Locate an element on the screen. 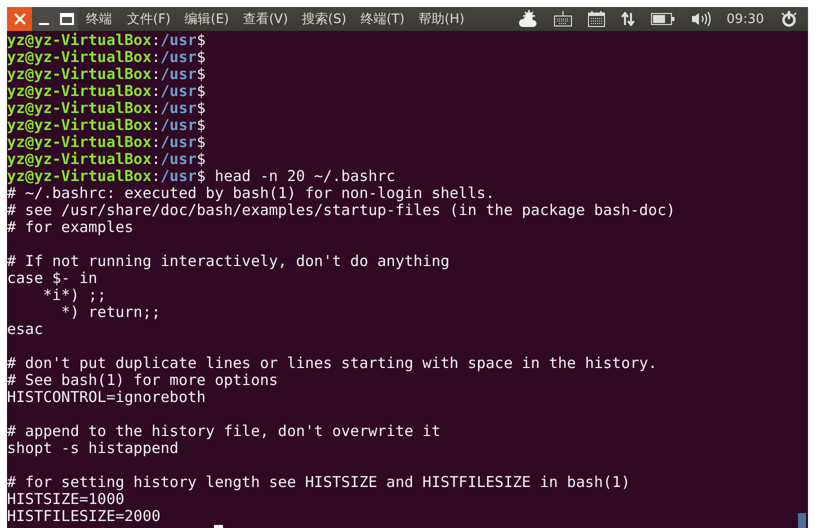 The height and width of the screenshot is (528, 818). clock: 09:30 is located at coordinates (745, 19).